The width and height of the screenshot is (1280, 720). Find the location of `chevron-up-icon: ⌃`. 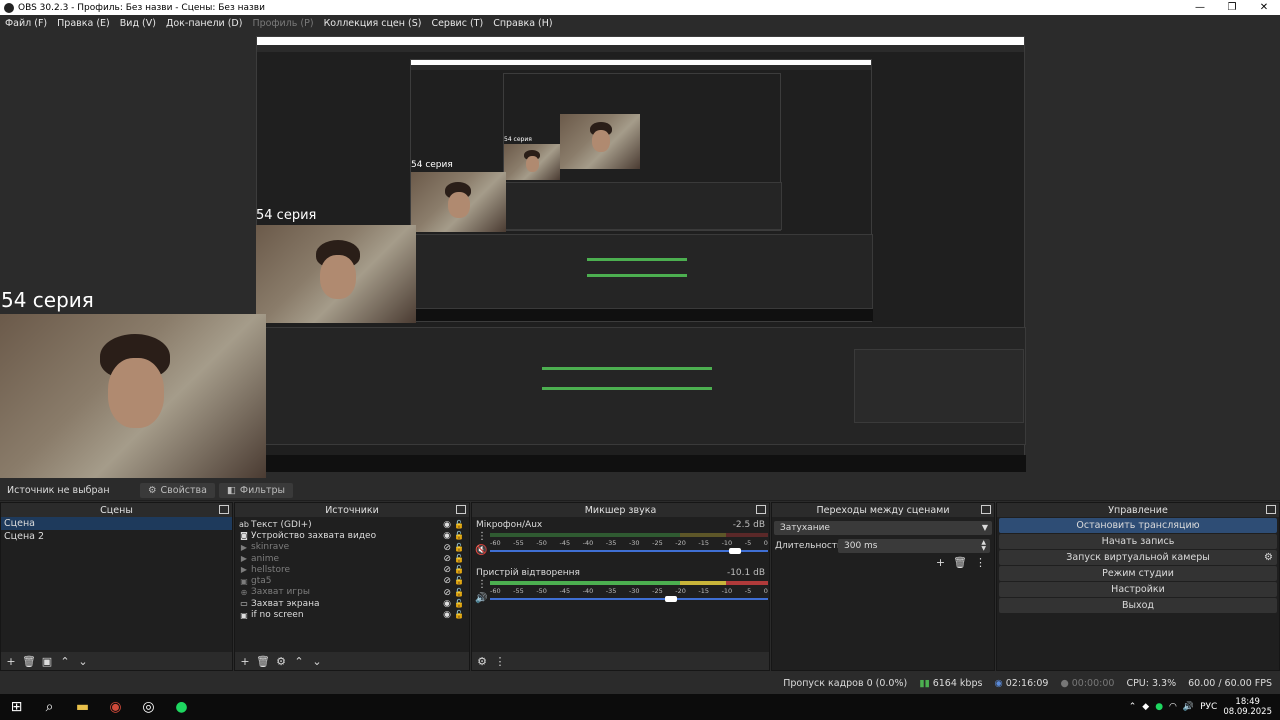

chevron-up-icon: ⌃ is located at coordinates (1133, 707).